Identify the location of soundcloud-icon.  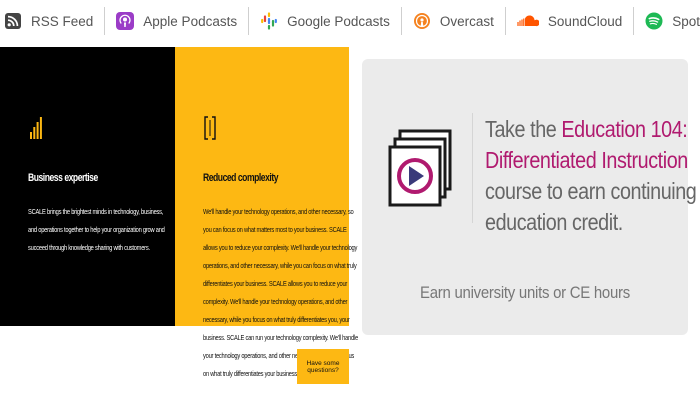
(528, 21).